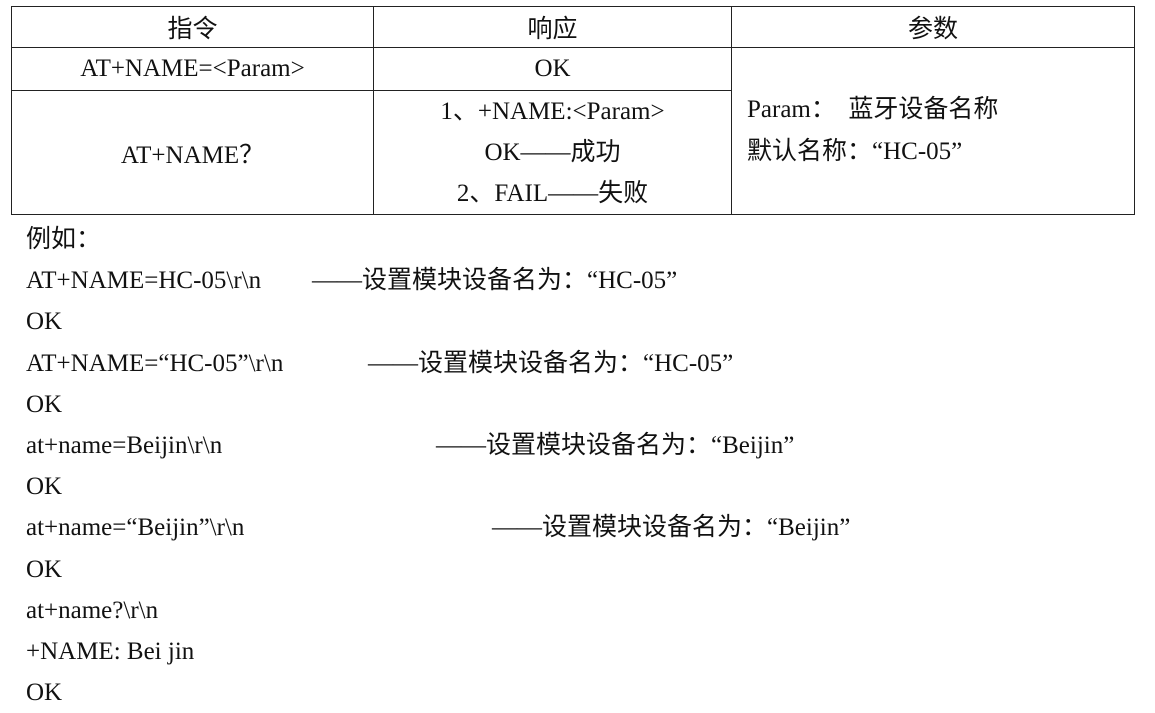 Image resolution: width=1155 pixels, height=713 pixels. What do you see at coordinates (855, 151) in the screenshot?
I see `param-default-line: 默认名称：“HC-05”` at bounding box center [855, 151].